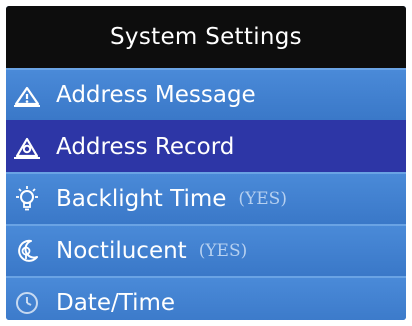 This screenshot has width=412, height=326. Describe the element at coordinates (116, 303) in the screenshot. I see `menu-item-label: Date/Time` at that location.